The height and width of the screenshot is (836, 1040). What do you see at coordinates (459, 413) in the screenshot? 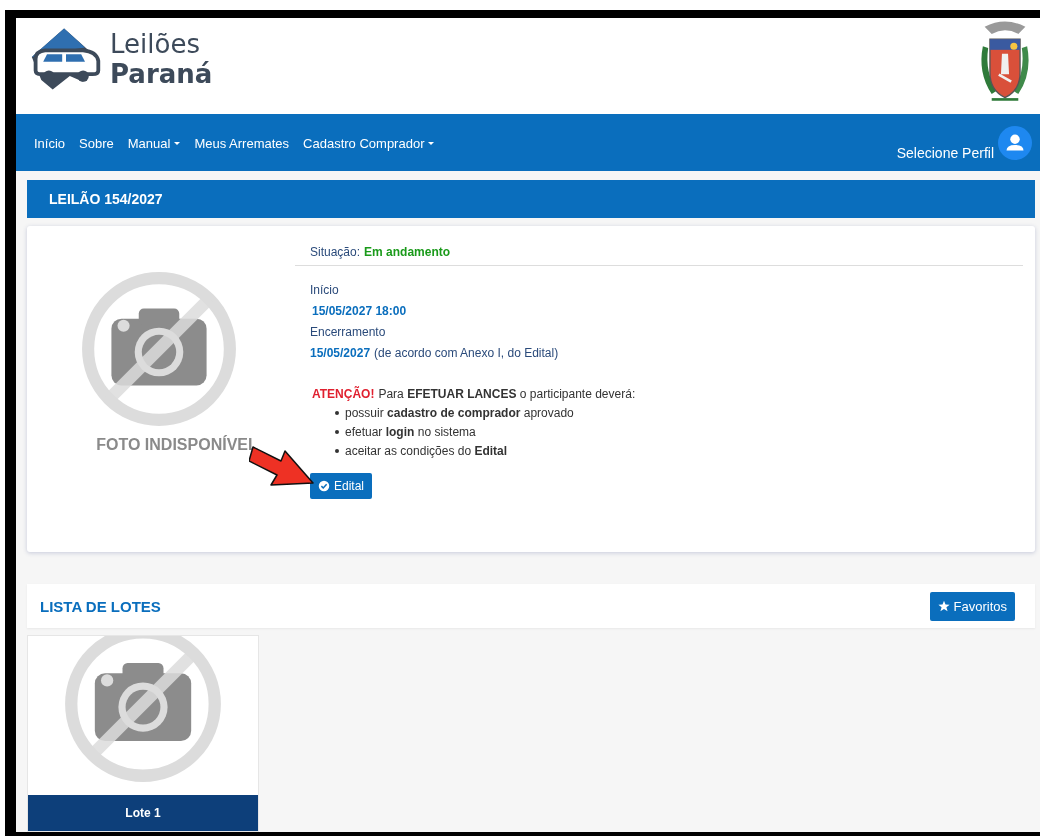
I see `requirement-text: possuir cadastro de comprador aprovado` at bounding box center [459, 413].